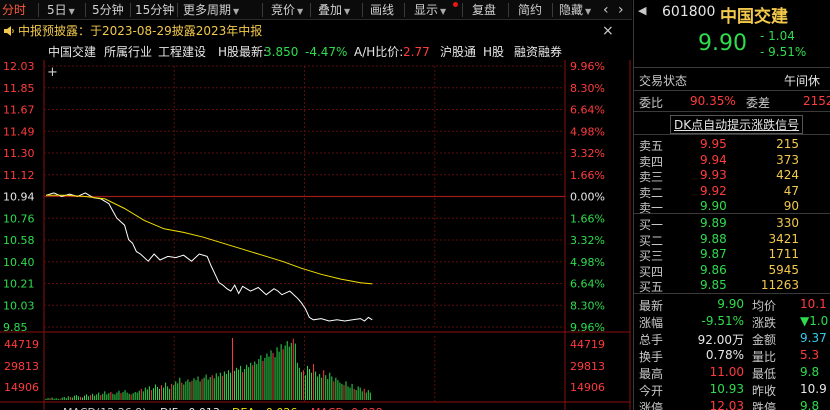 This screenshot has height=410, width=830. What do you see at coordinates (783, 238) in the screenshot?
I see `bid-volume: 3421` at bounding box center [783, 238].